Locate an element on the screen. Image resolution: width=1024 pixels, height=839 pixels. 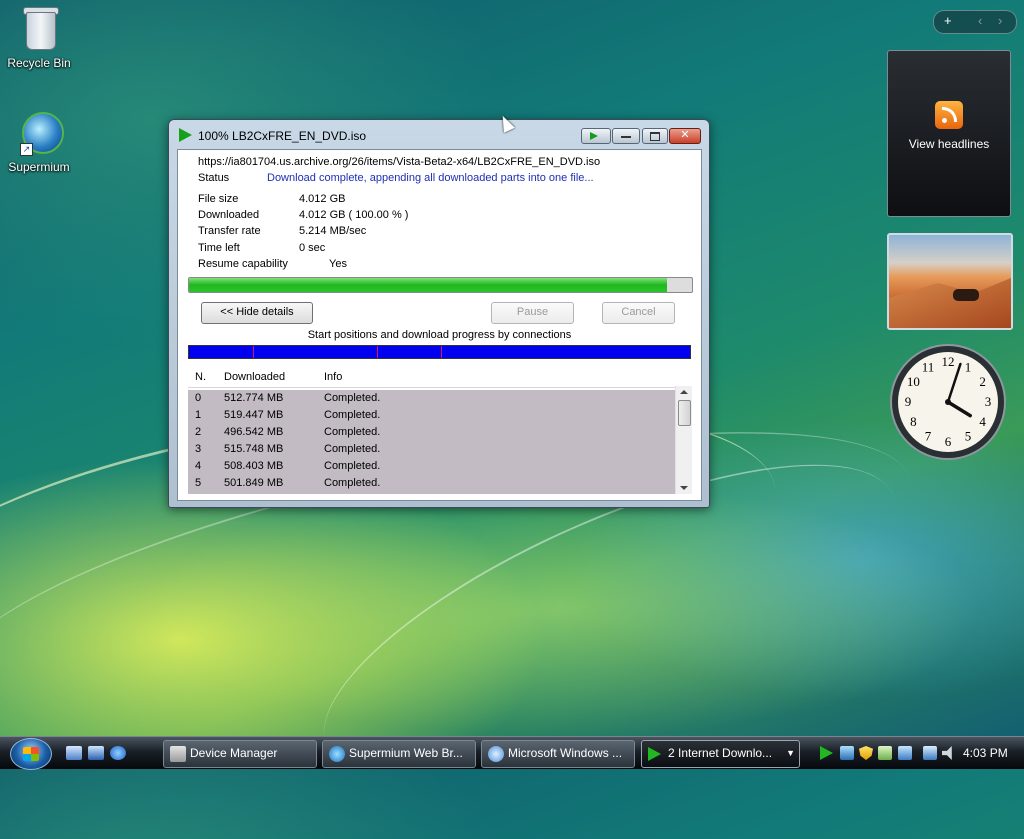
rss-feed-icon is located at coordinates (949, 115).